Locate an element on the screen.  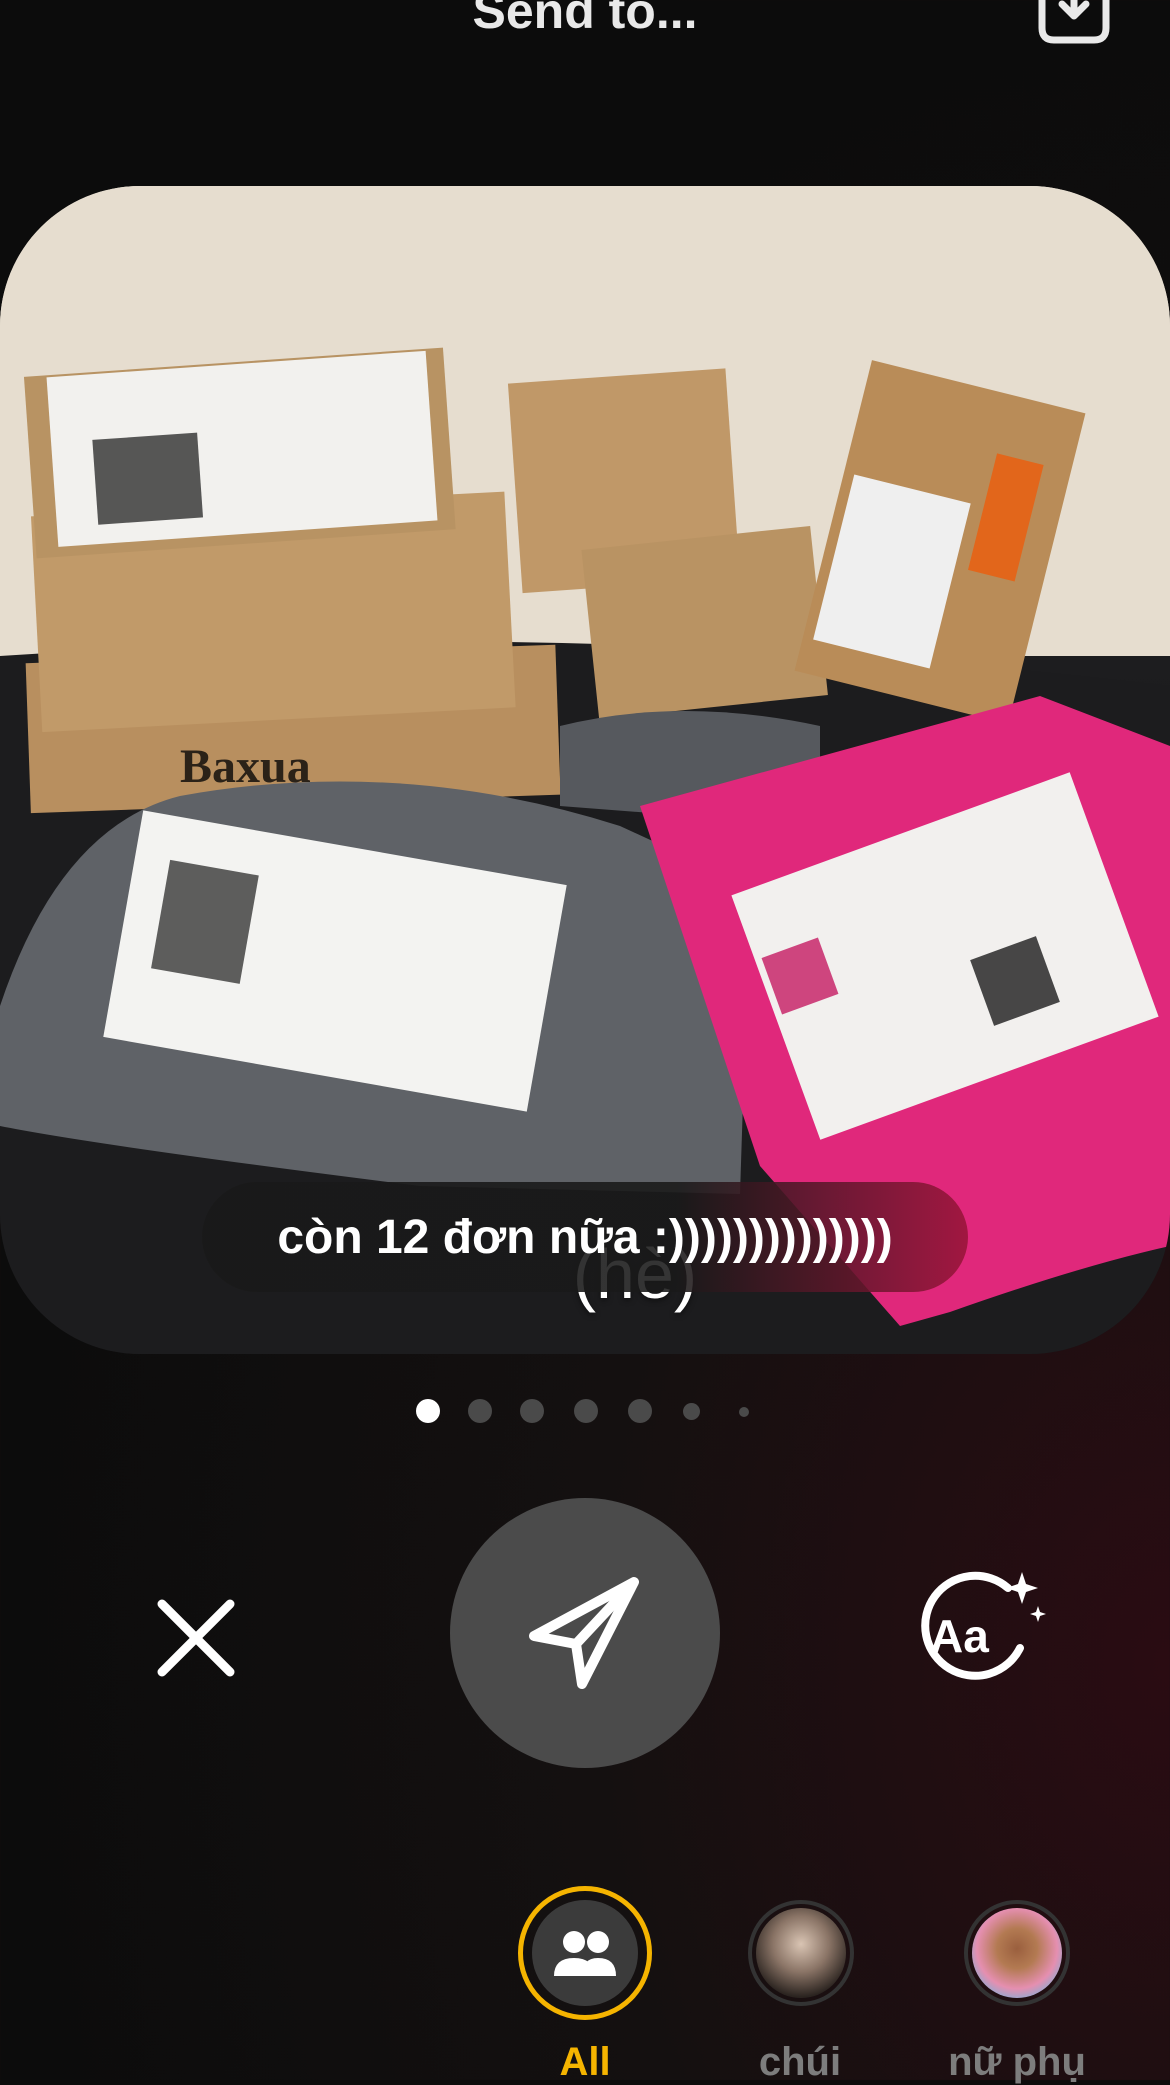
recipient-chui is located at coordinates (801, 1953).